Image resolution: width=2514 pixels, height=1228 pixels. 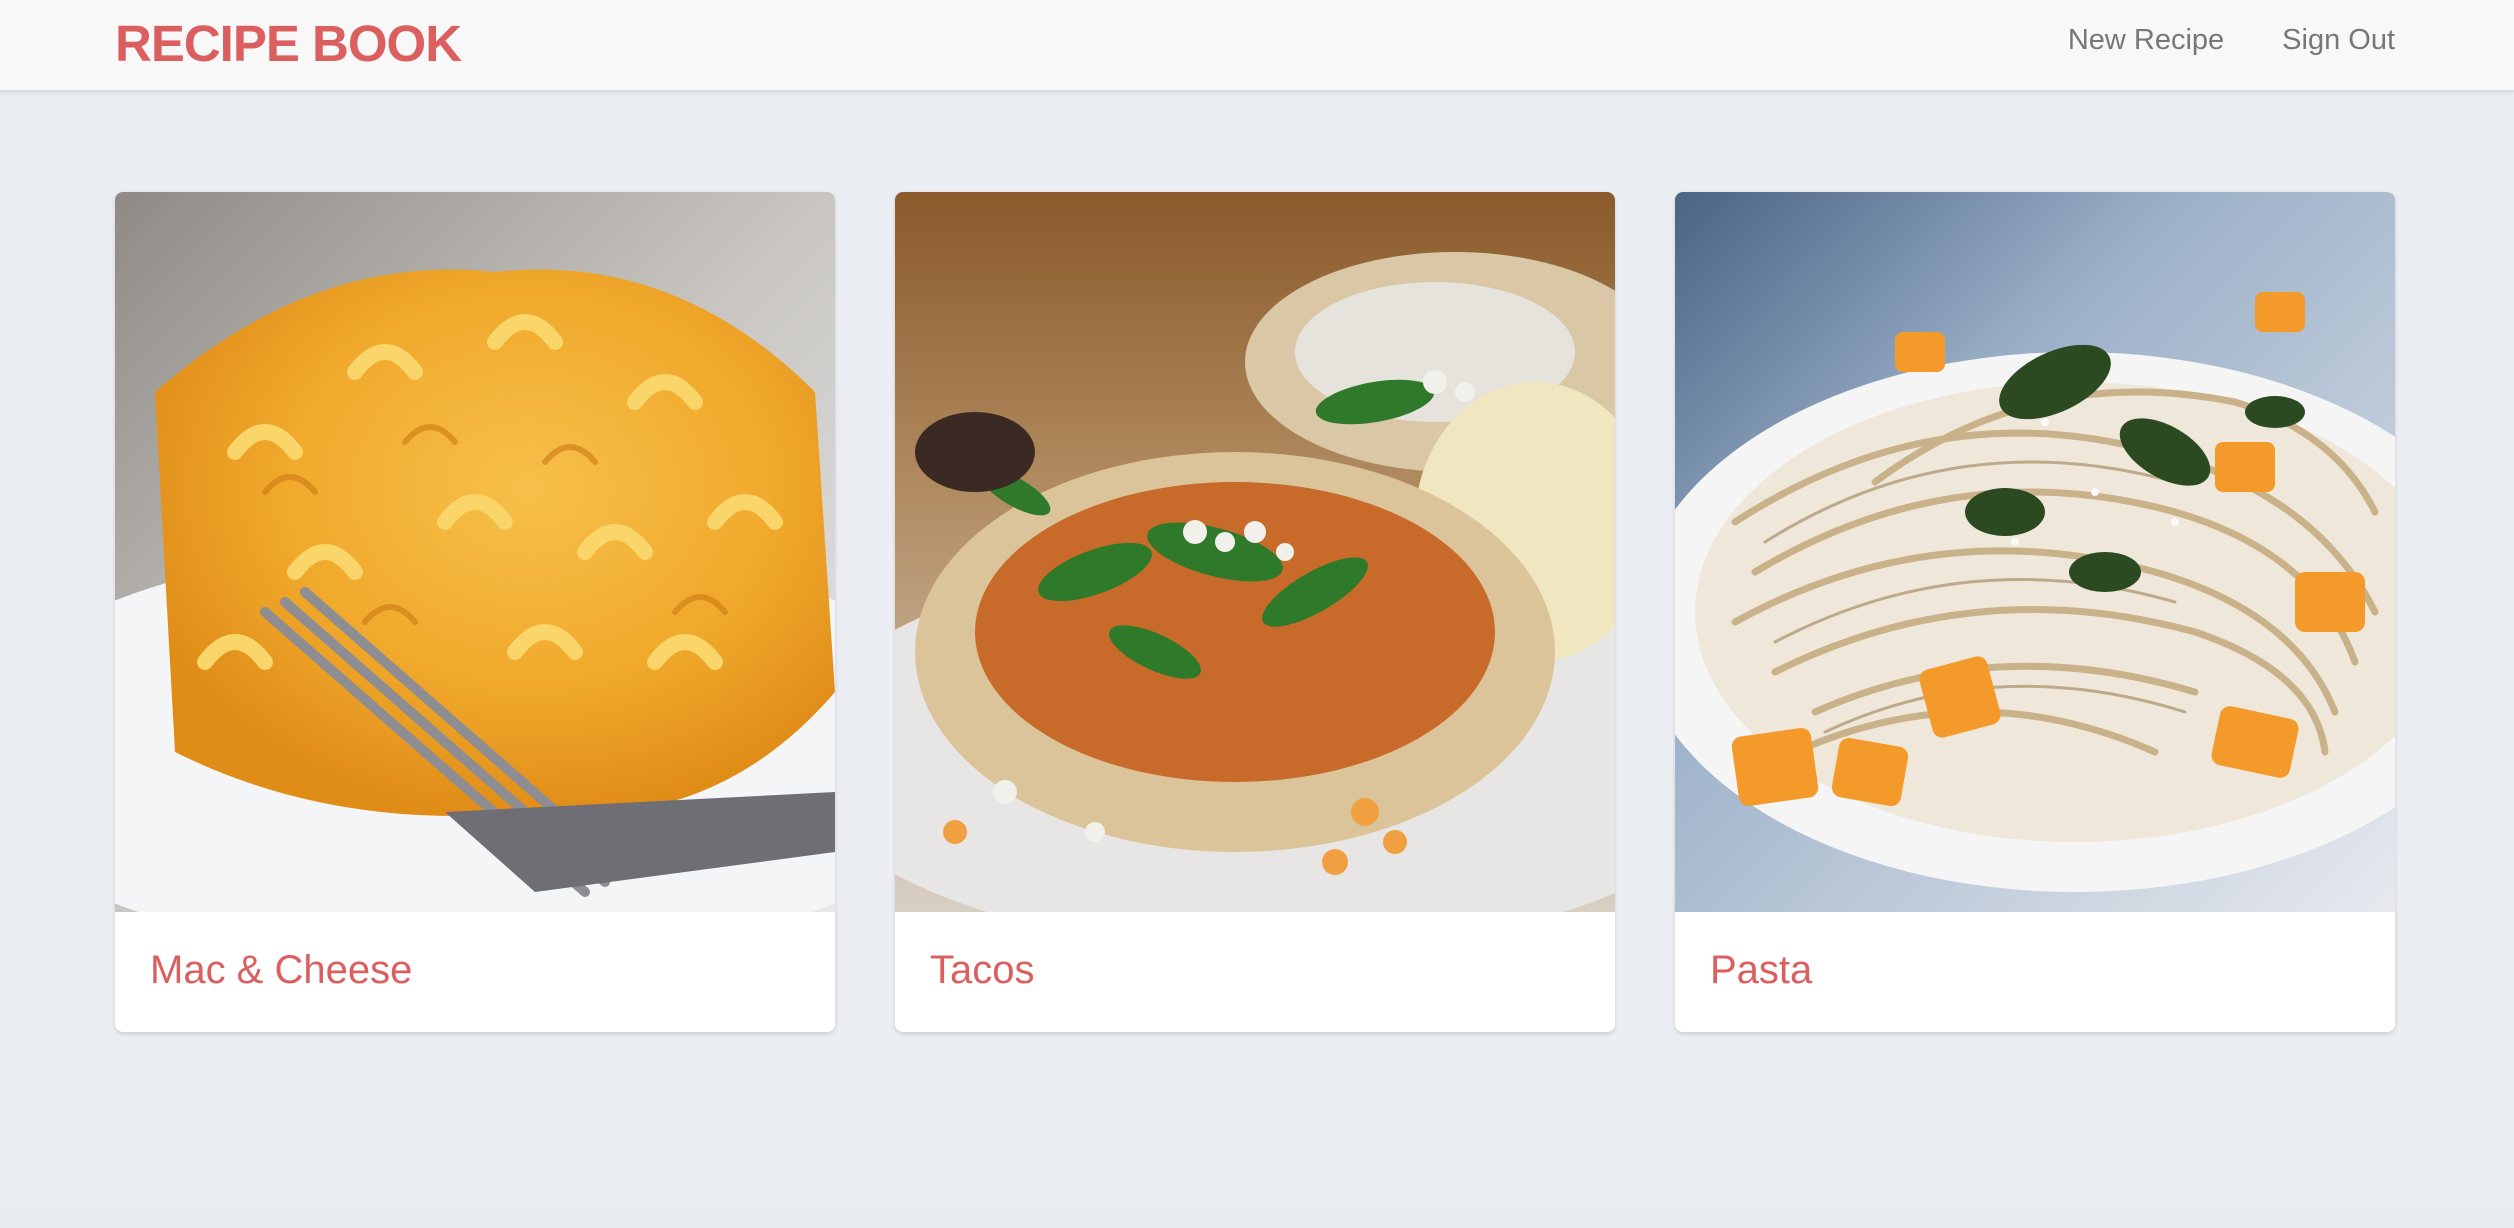 I want to click on navbar: RECIPE BOOK New Recipe Sign Out, so click(x=1257, y=46).